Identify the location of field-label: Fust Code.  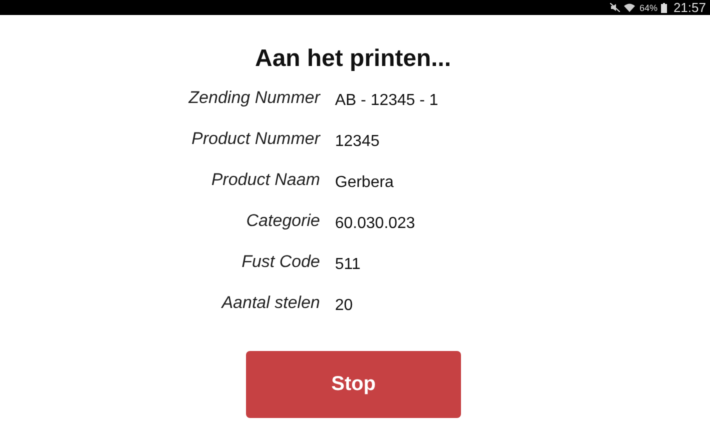
(280, 262).